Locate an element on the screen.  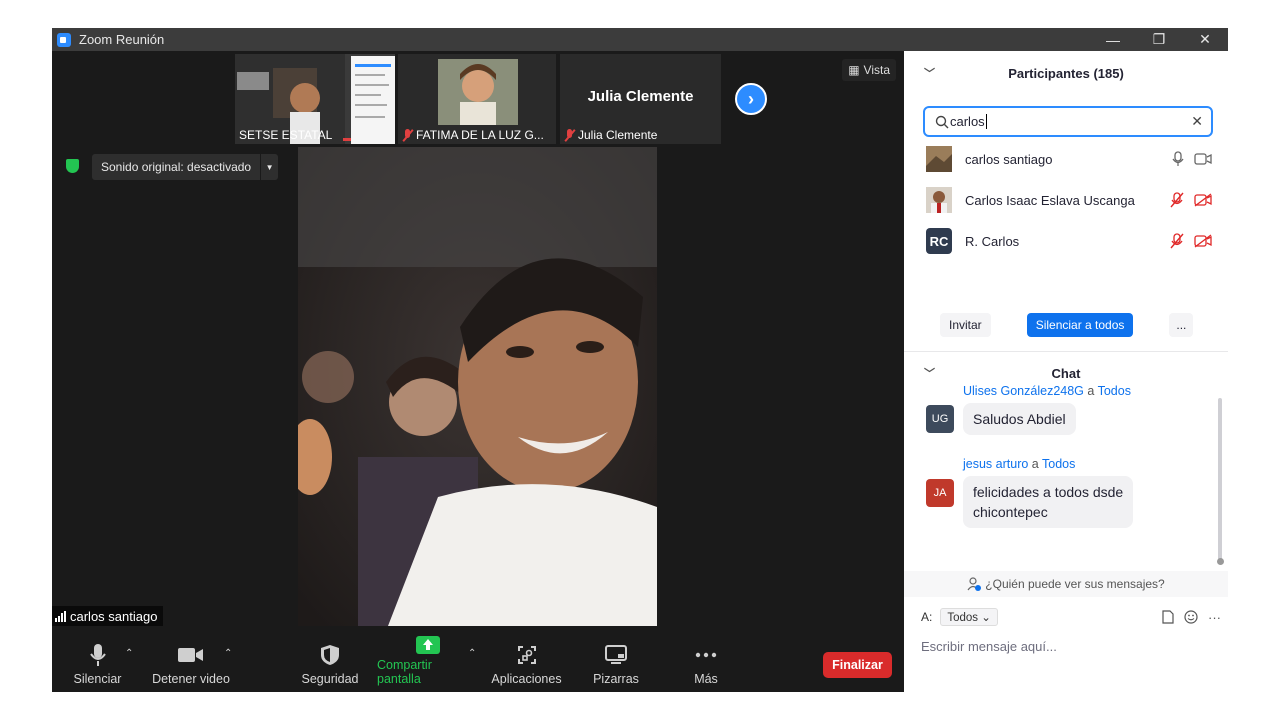
apps-icon is located at coordinates (527, 655).